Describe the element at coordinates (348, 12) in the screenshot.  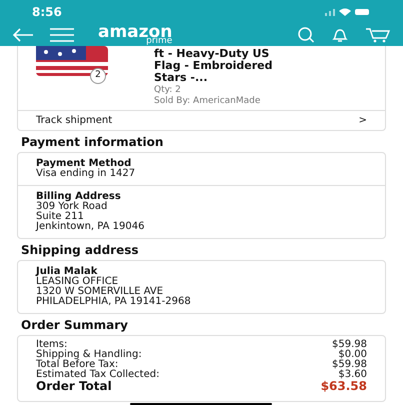
I see `status-icons` at that location.